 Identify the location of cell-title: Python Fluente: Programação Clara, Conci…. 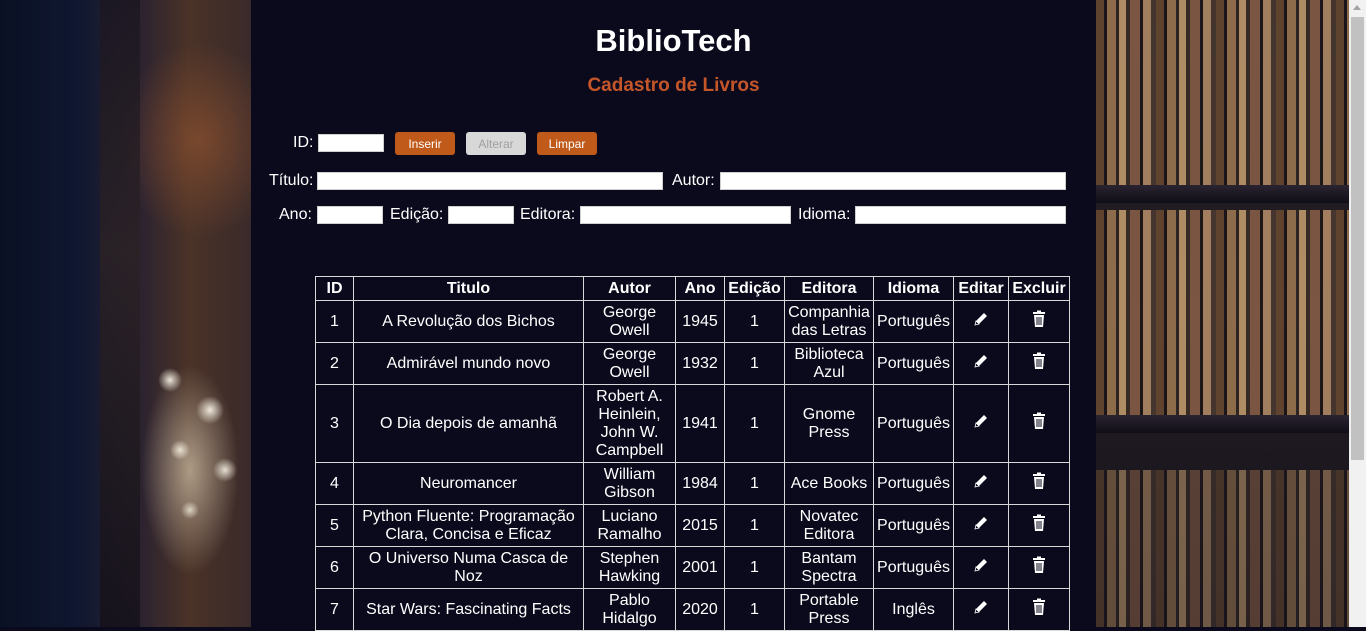
(468, 525).